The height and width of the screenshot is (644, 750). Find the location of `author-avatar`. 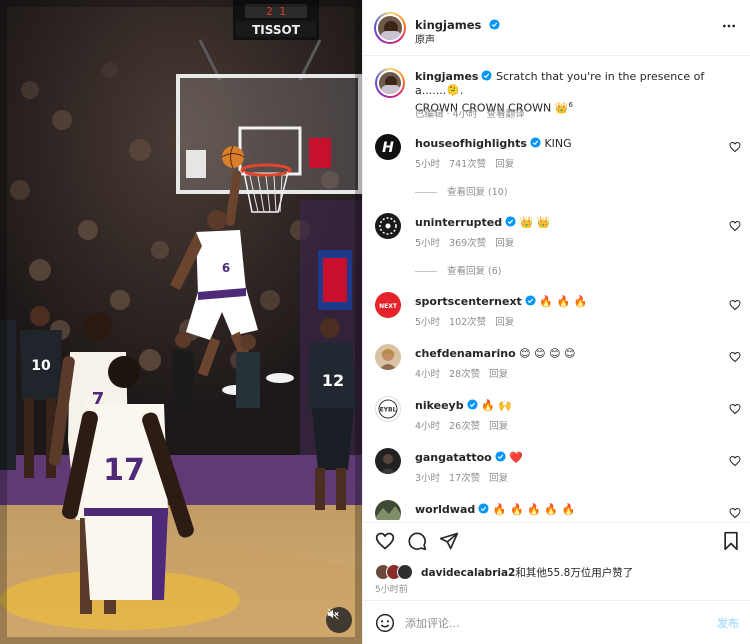

author-avatar is located at coordinates (390, 28).